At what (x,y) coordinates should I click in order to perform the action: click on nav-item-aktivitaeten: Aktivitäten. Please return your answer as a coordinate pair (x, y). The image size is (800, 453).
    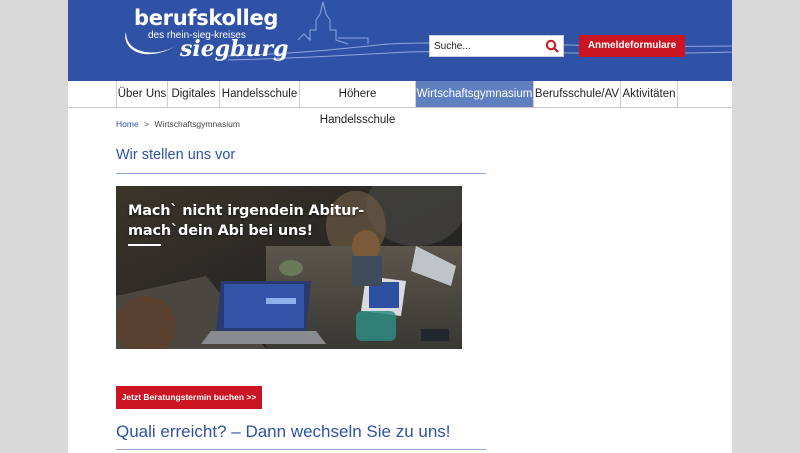
    Looking at the image, I should click on (649, 94).